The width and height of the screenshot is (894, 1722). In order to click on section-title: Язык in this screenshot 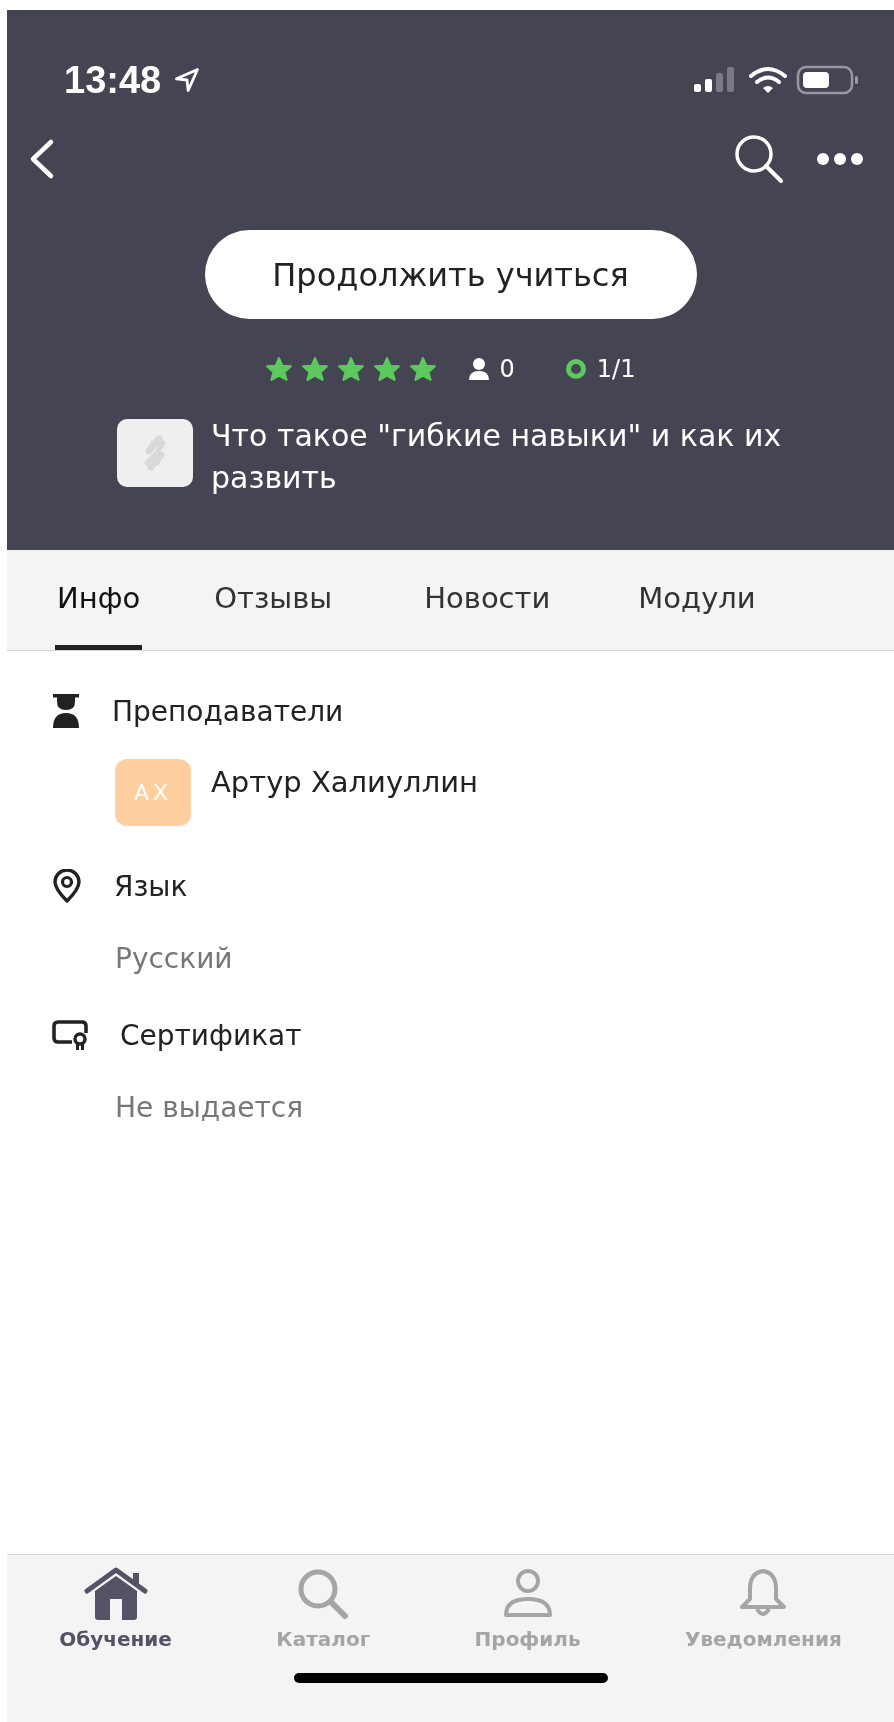, I will do `click(151, 886)`.